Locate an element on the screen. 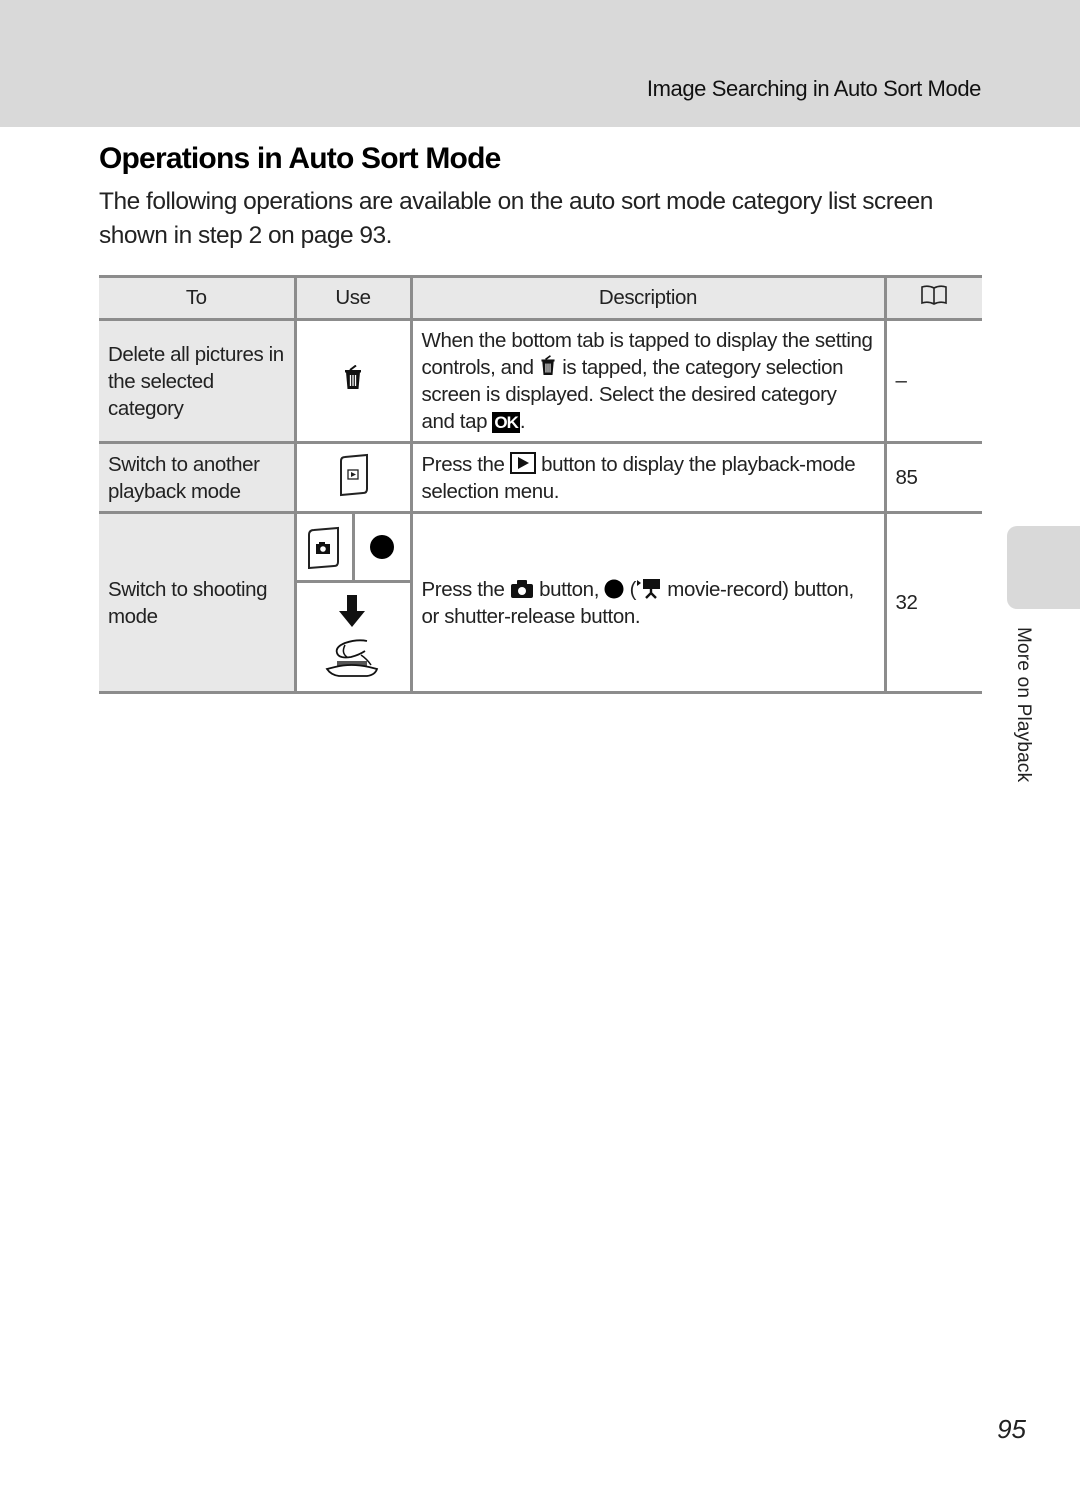 Image resolution: width=1080 pixels, height=1486 pixels. row-action: Switch to another playback mode is located at coordinates (197, 477).